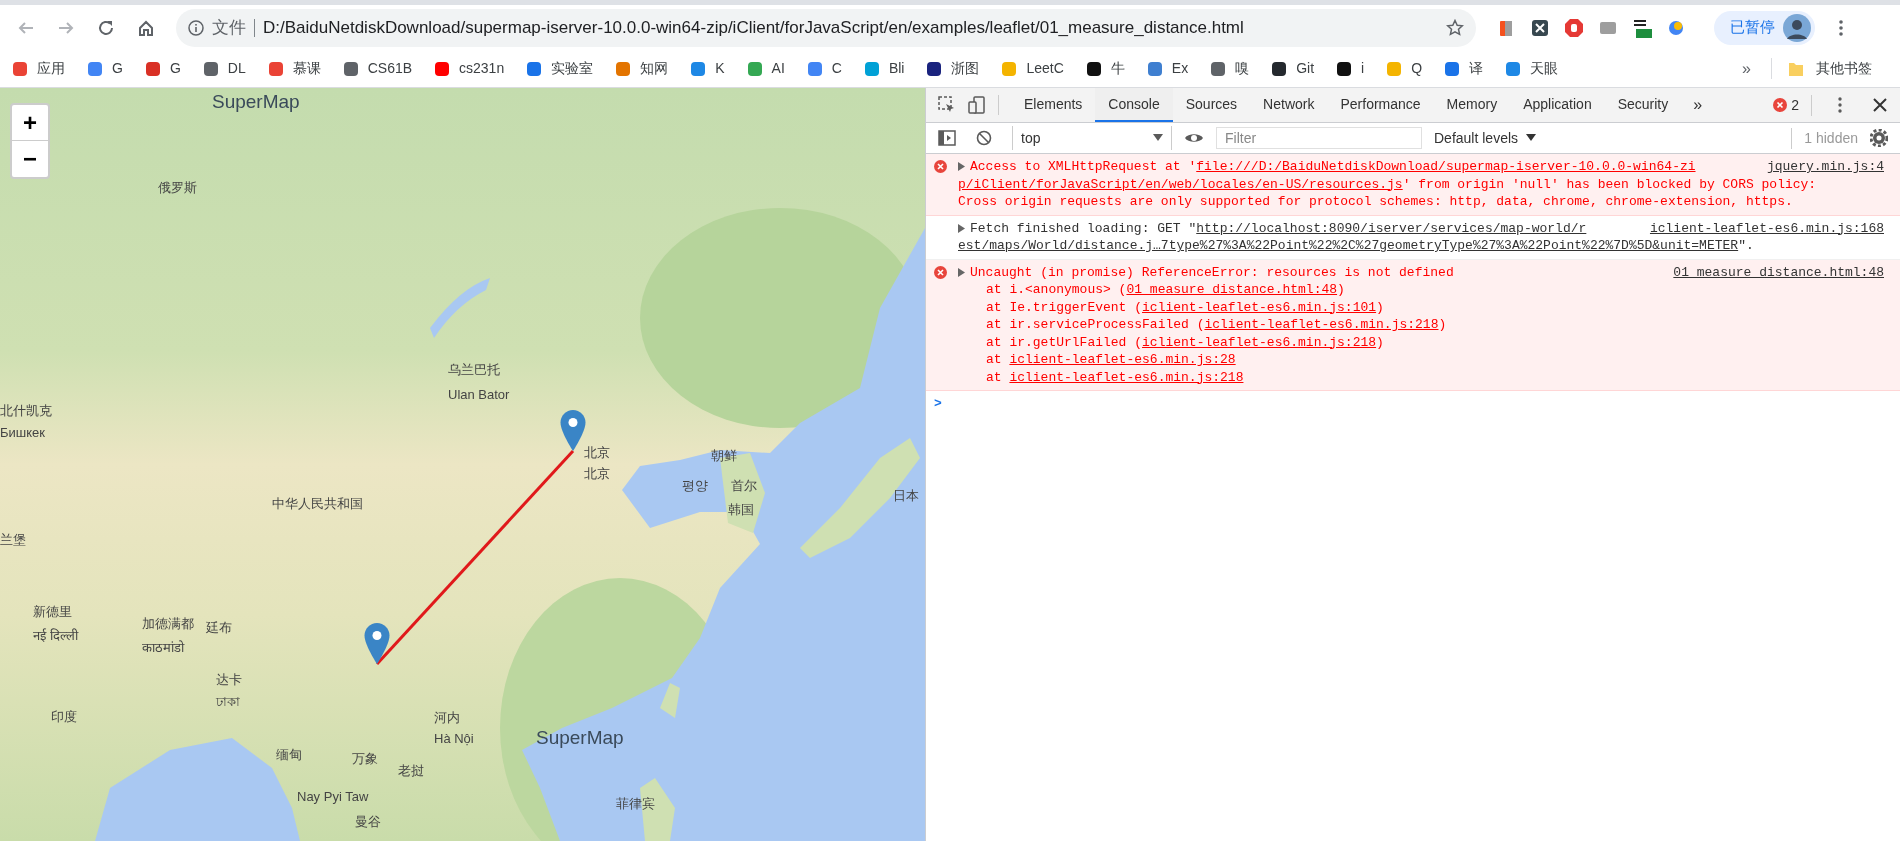  Describe the element at coordinates (1698, 105) in the screenshot. I see `more-tabs-button: »` at that location.